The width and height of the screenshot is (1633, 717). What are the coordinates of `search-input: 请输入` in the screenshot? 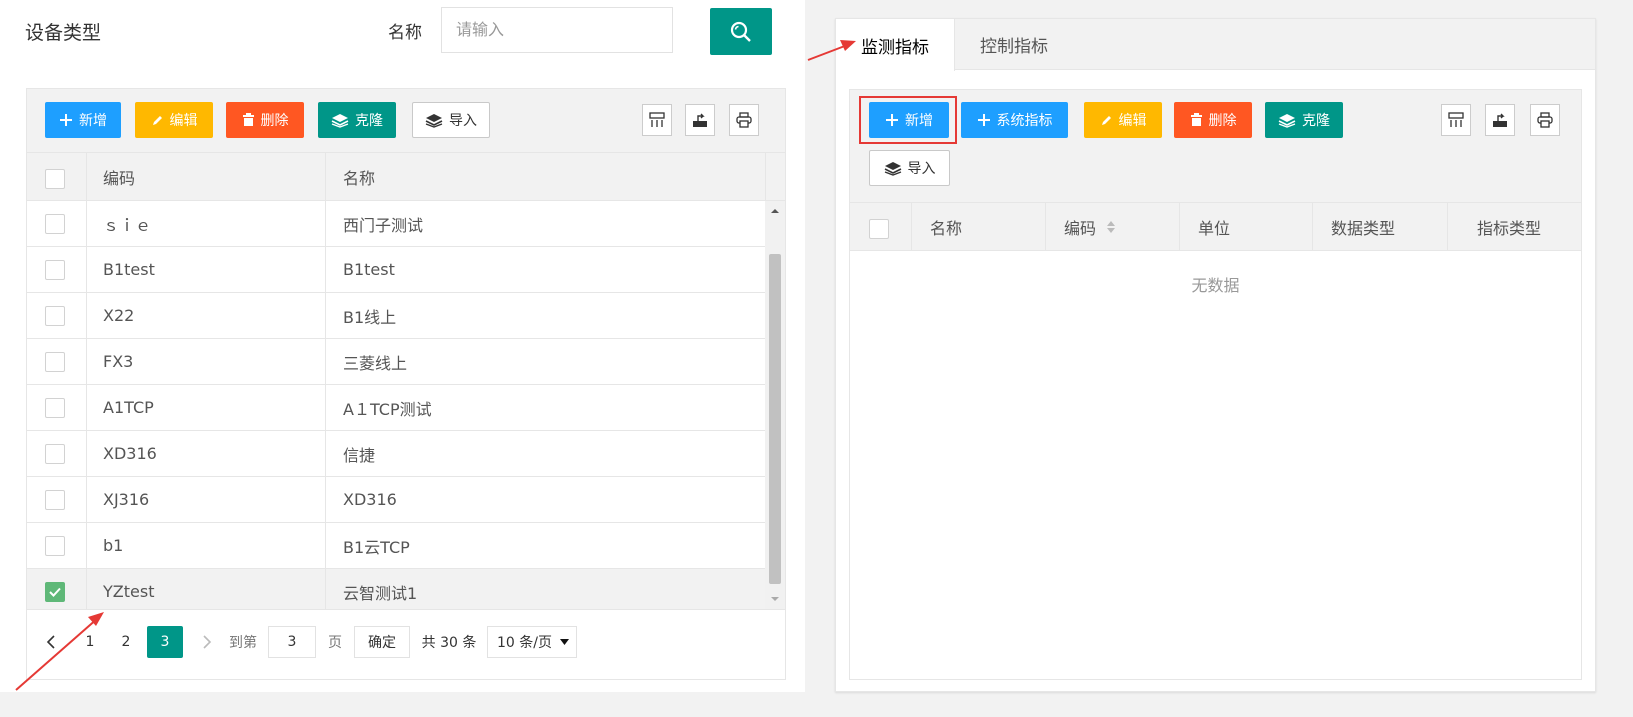 It's located at (557, 30).